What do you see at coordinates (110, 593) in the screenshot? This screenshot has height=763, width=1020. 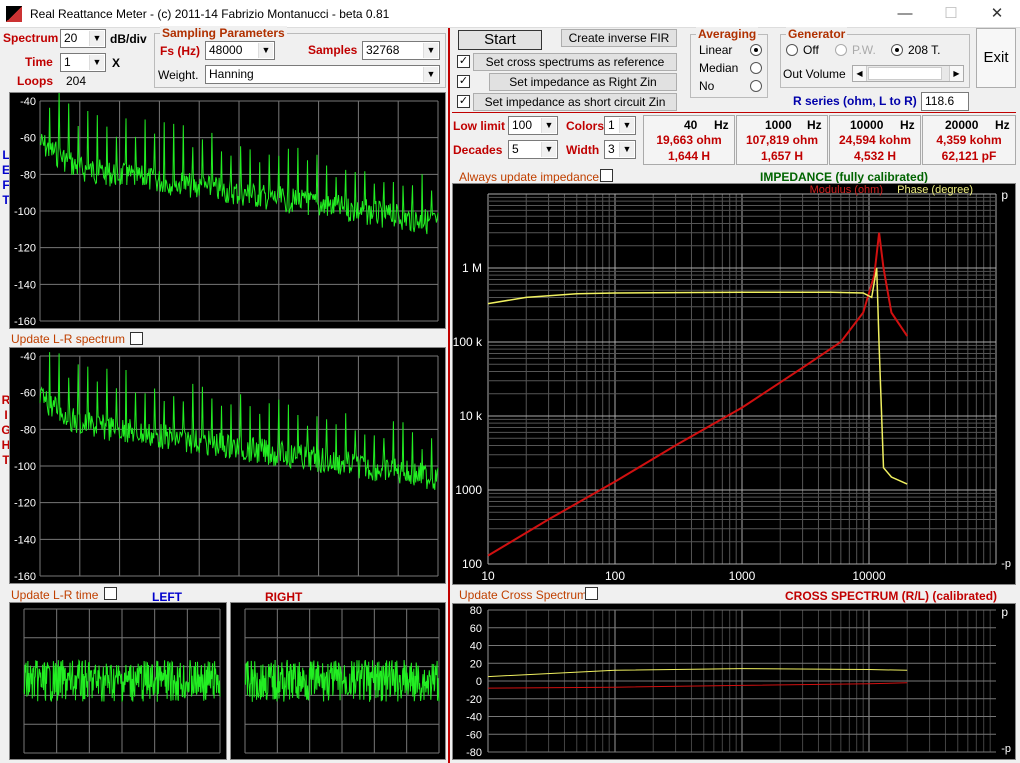 I see `update-lr-time-checkbox` at bounding box center [110, 593].